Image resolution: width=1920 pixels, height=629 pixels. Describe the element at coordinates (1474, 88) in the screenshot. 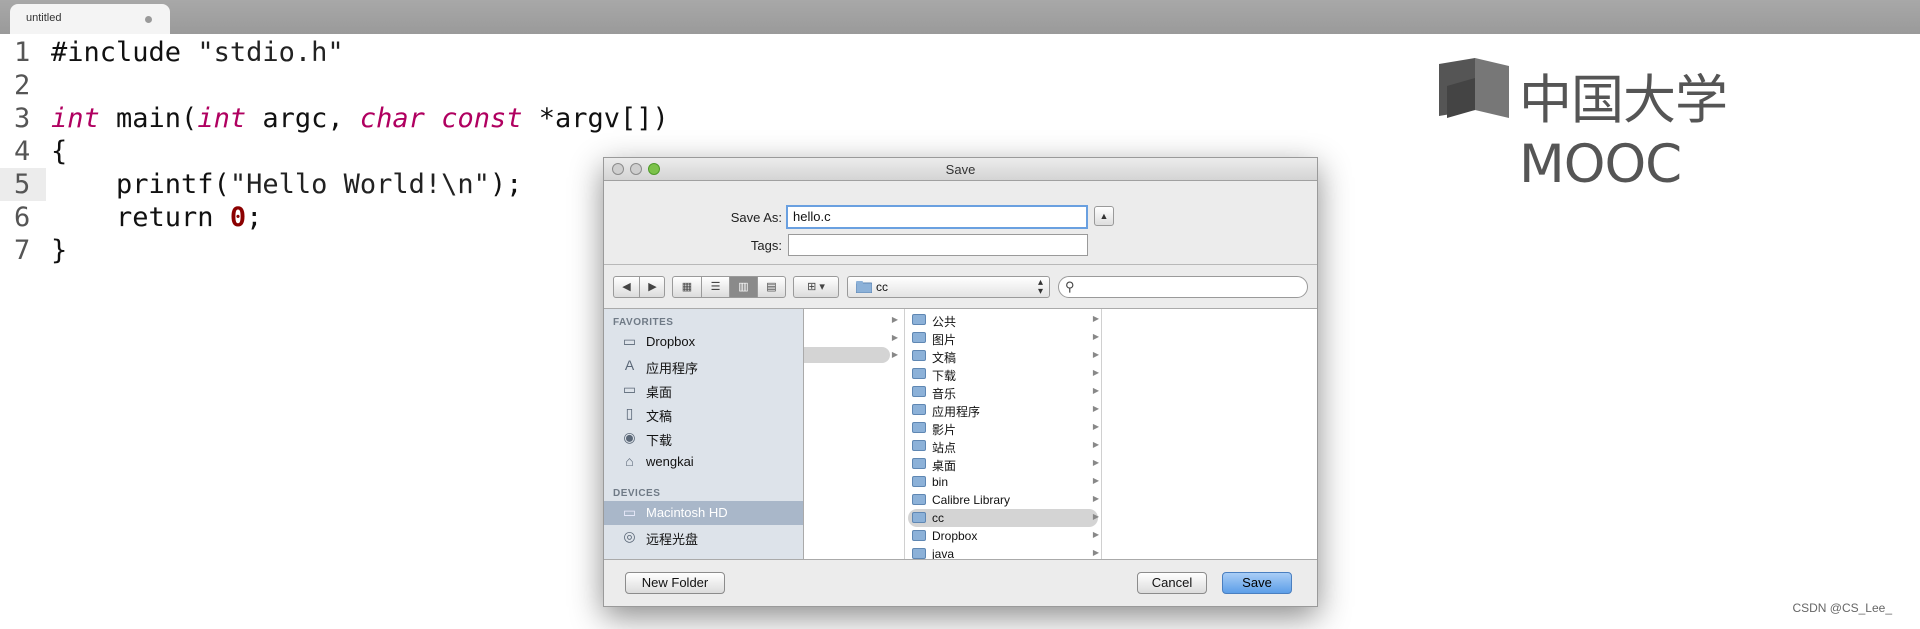

I see `book-logo-icon` at that location.